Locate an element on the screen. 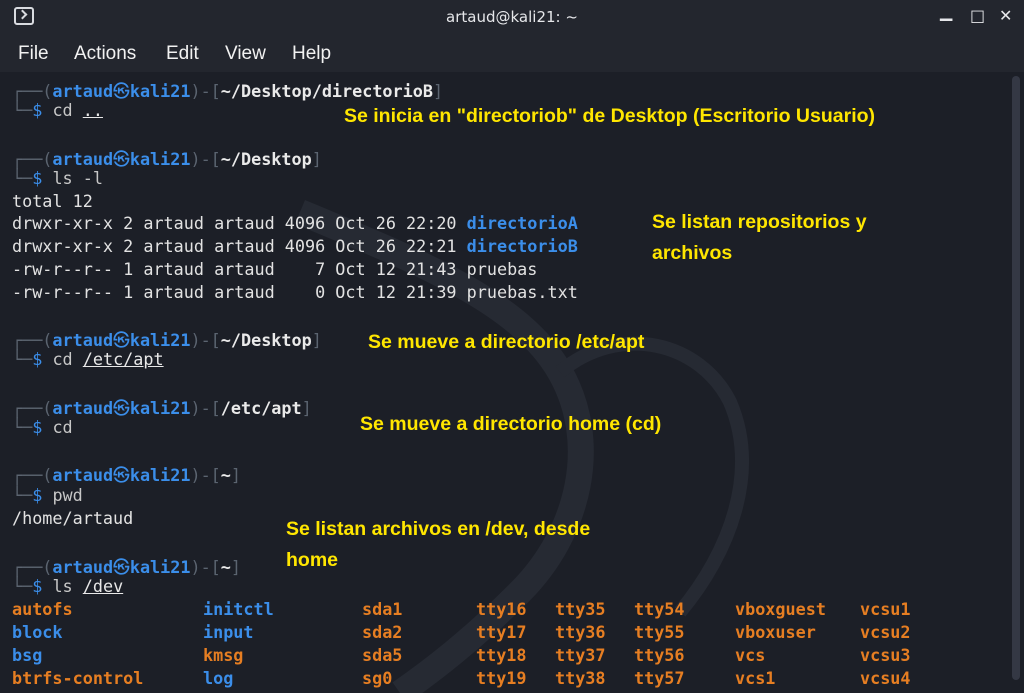  menu-view: View is located at coordinates (245, 54).